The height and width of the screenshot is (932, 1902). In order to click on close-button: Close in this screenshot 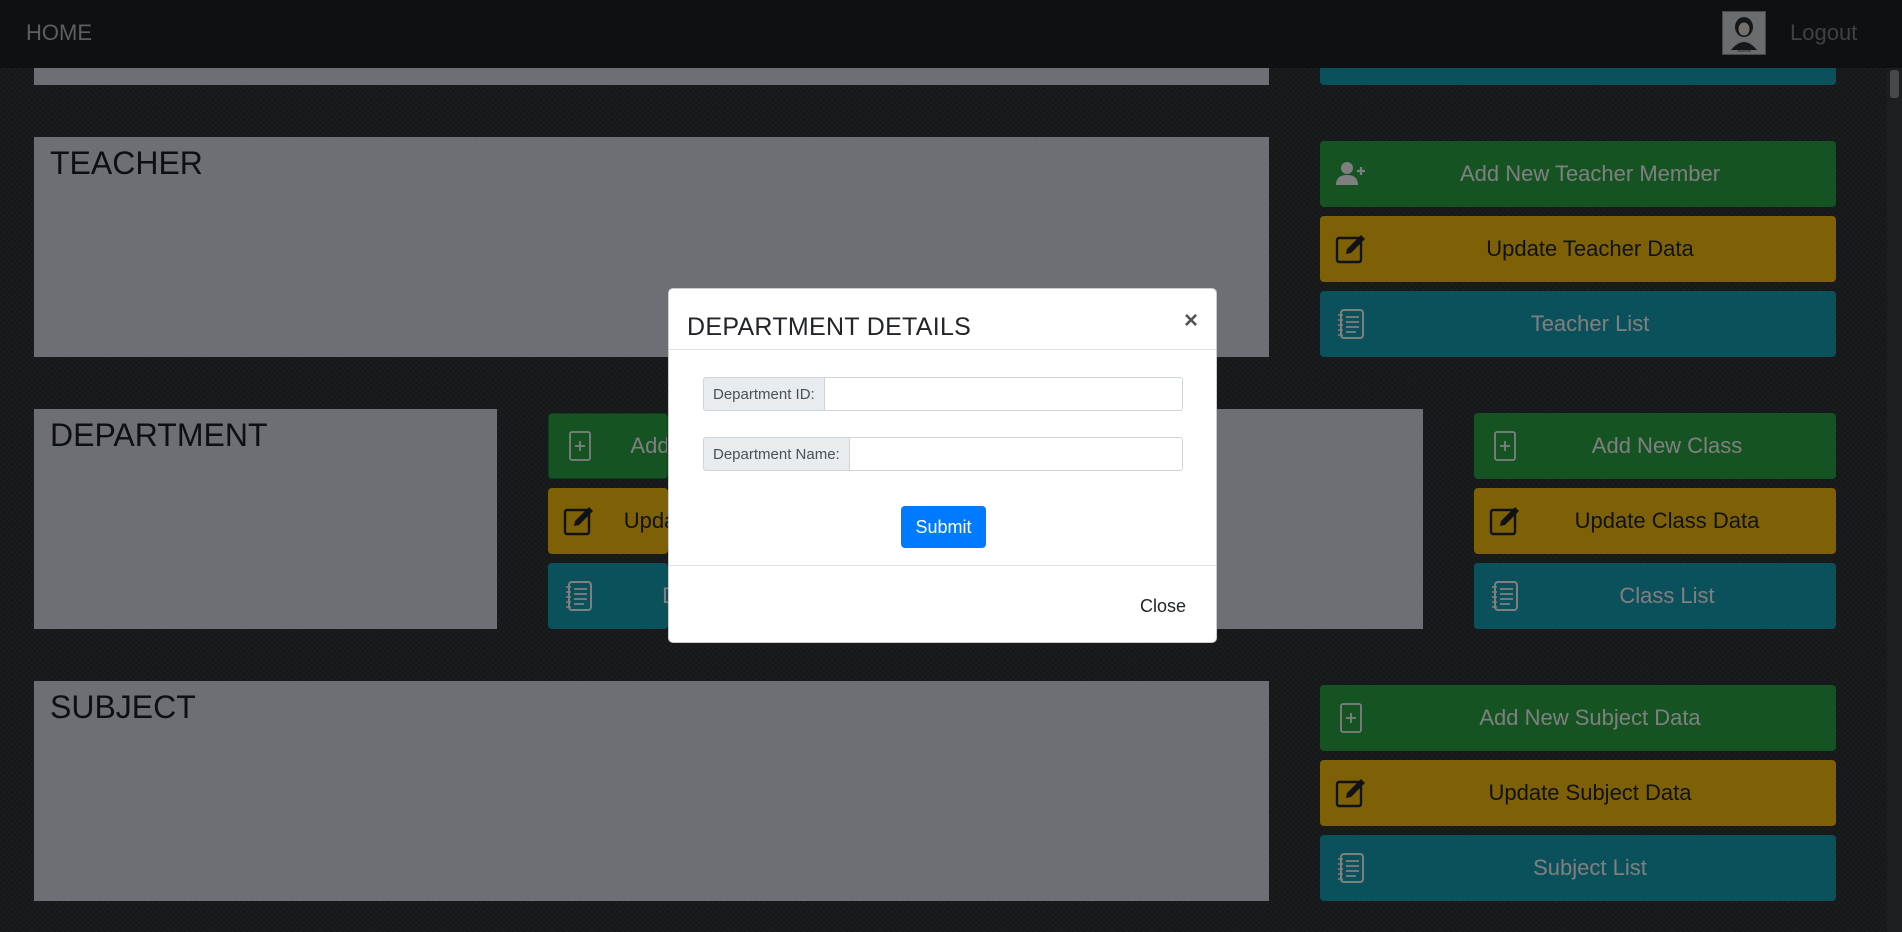, I will do `click(1163, 606)`.